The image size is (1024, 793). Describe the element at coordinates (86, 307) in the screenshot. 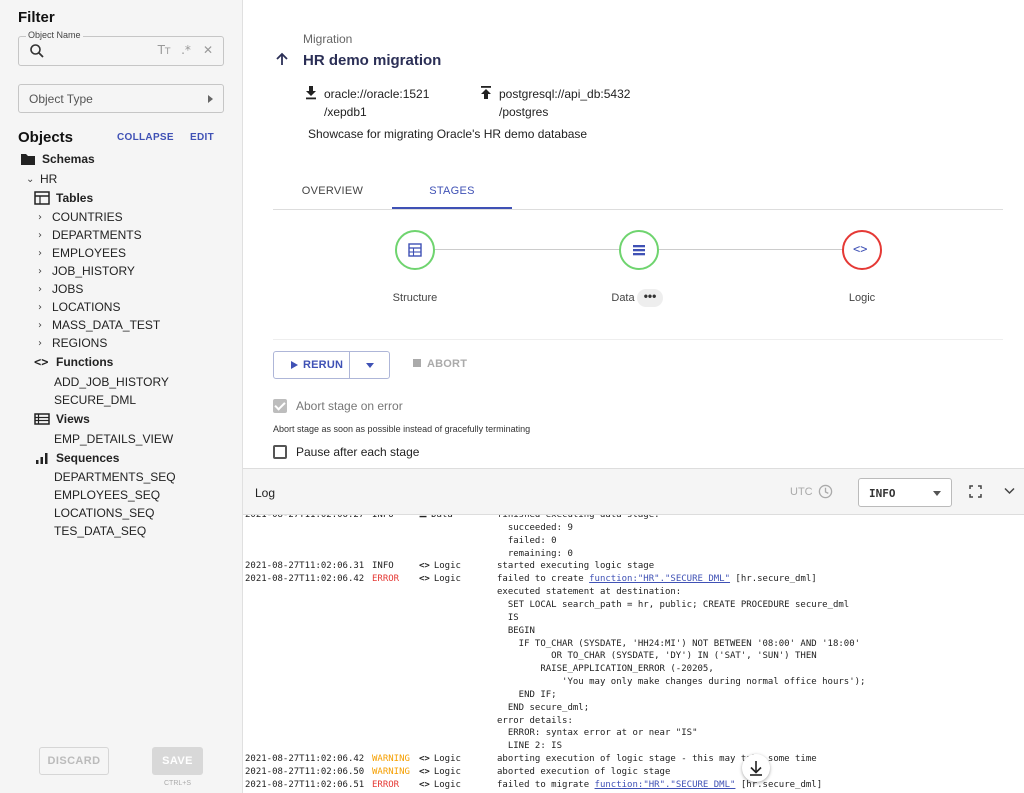

I see `tree-item-label: LOCATIONS` at that location.